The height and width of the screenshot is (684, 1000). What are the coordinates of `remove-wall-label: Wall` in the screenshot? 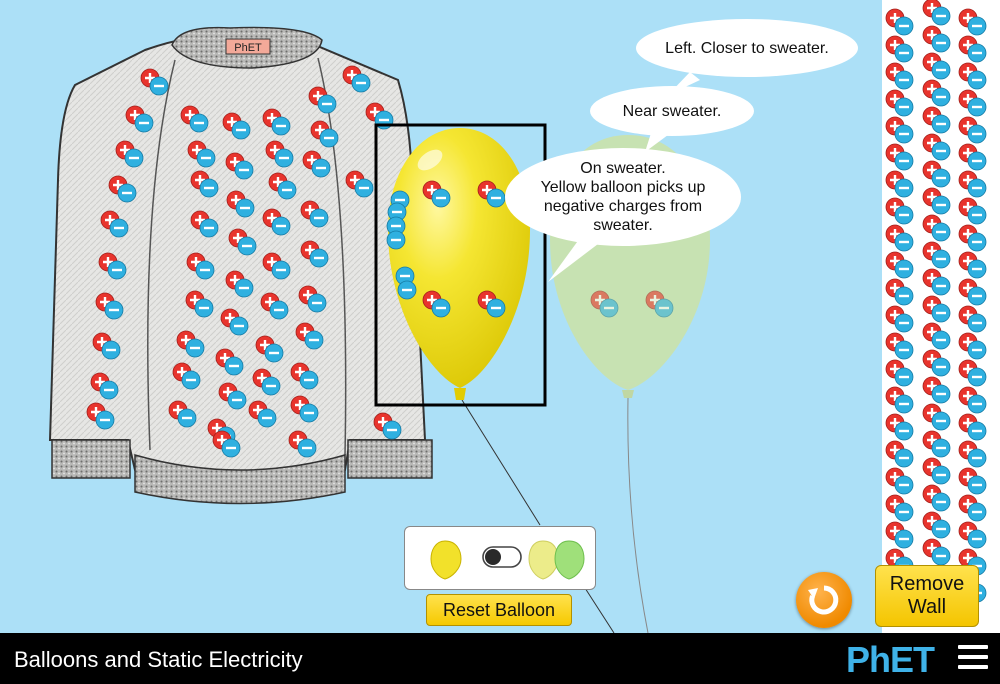 It's located at (927, 607).